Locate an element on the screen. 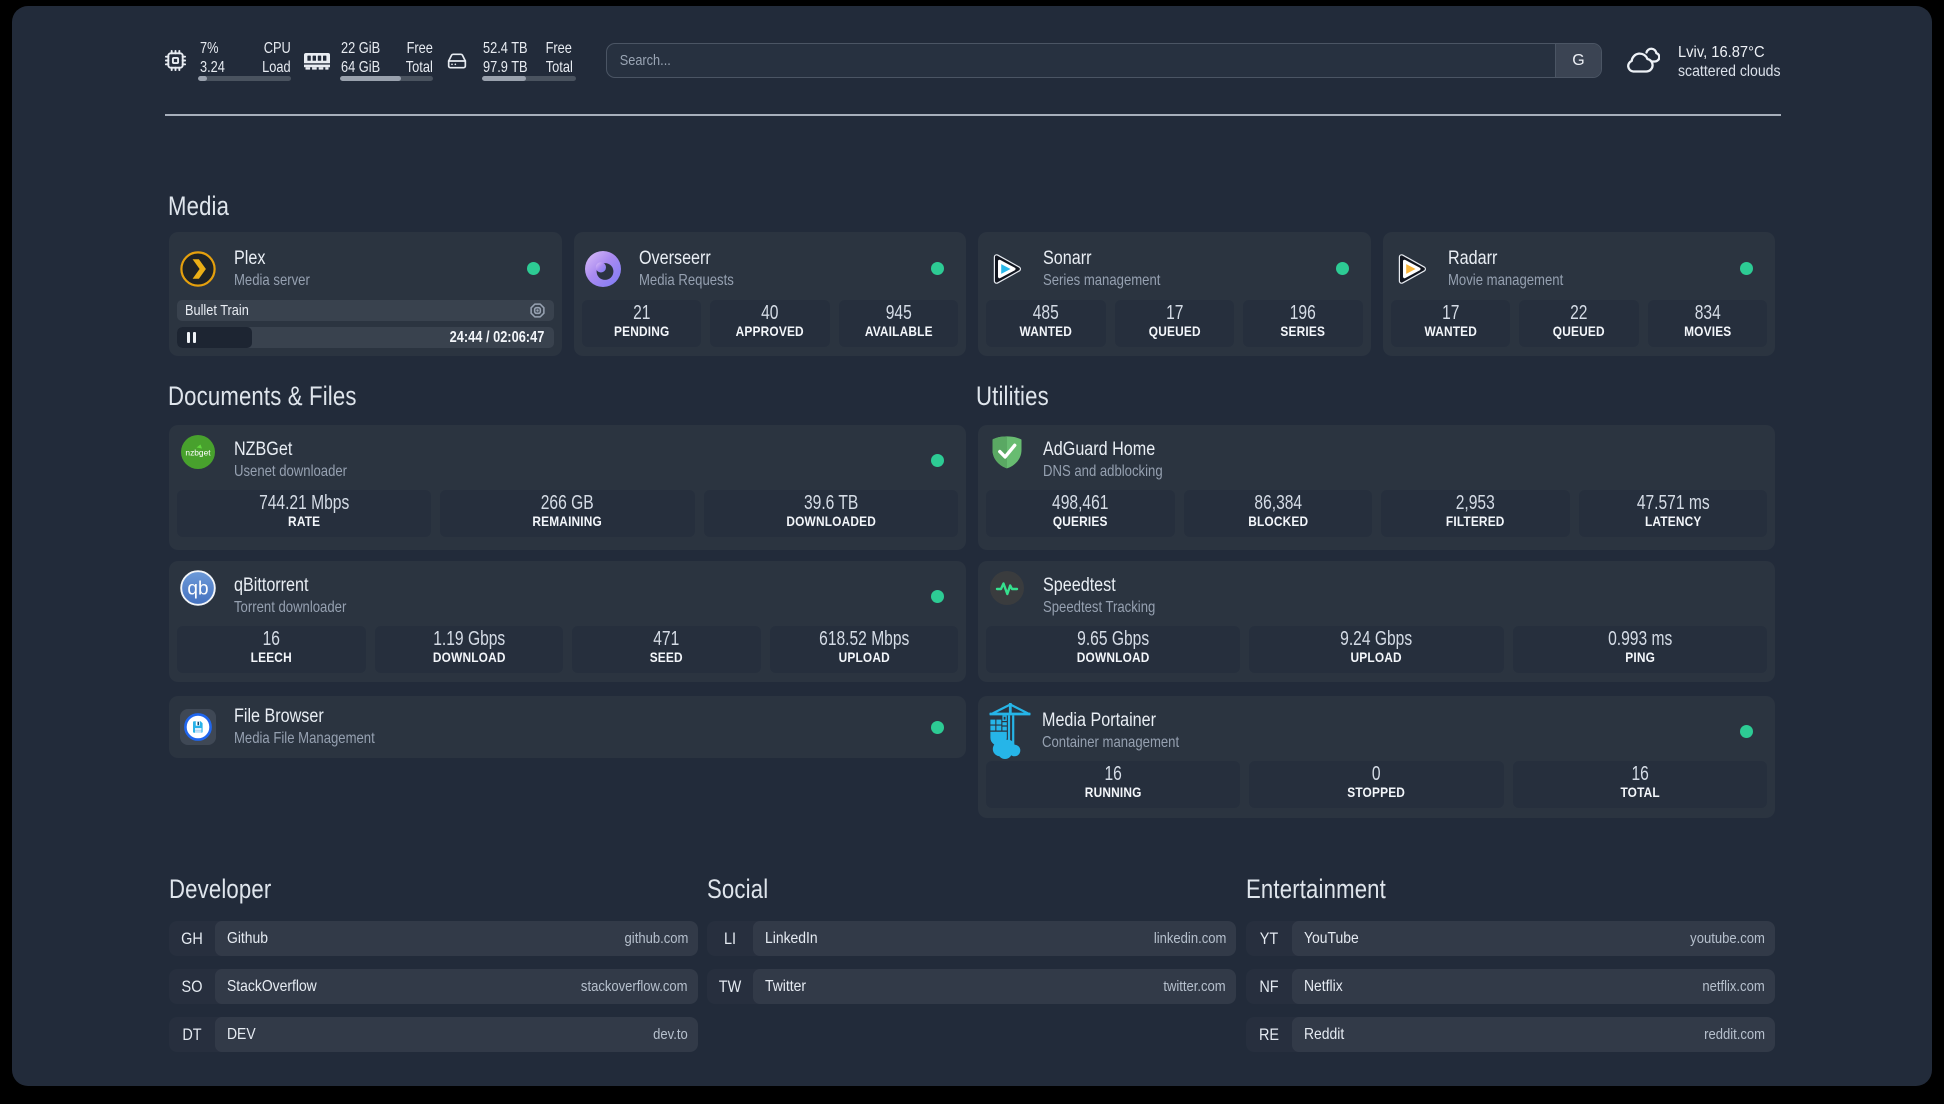 The width and height of the screenshot is (1944, 1104). svg-text: qb is located at coordinates (197, 589).